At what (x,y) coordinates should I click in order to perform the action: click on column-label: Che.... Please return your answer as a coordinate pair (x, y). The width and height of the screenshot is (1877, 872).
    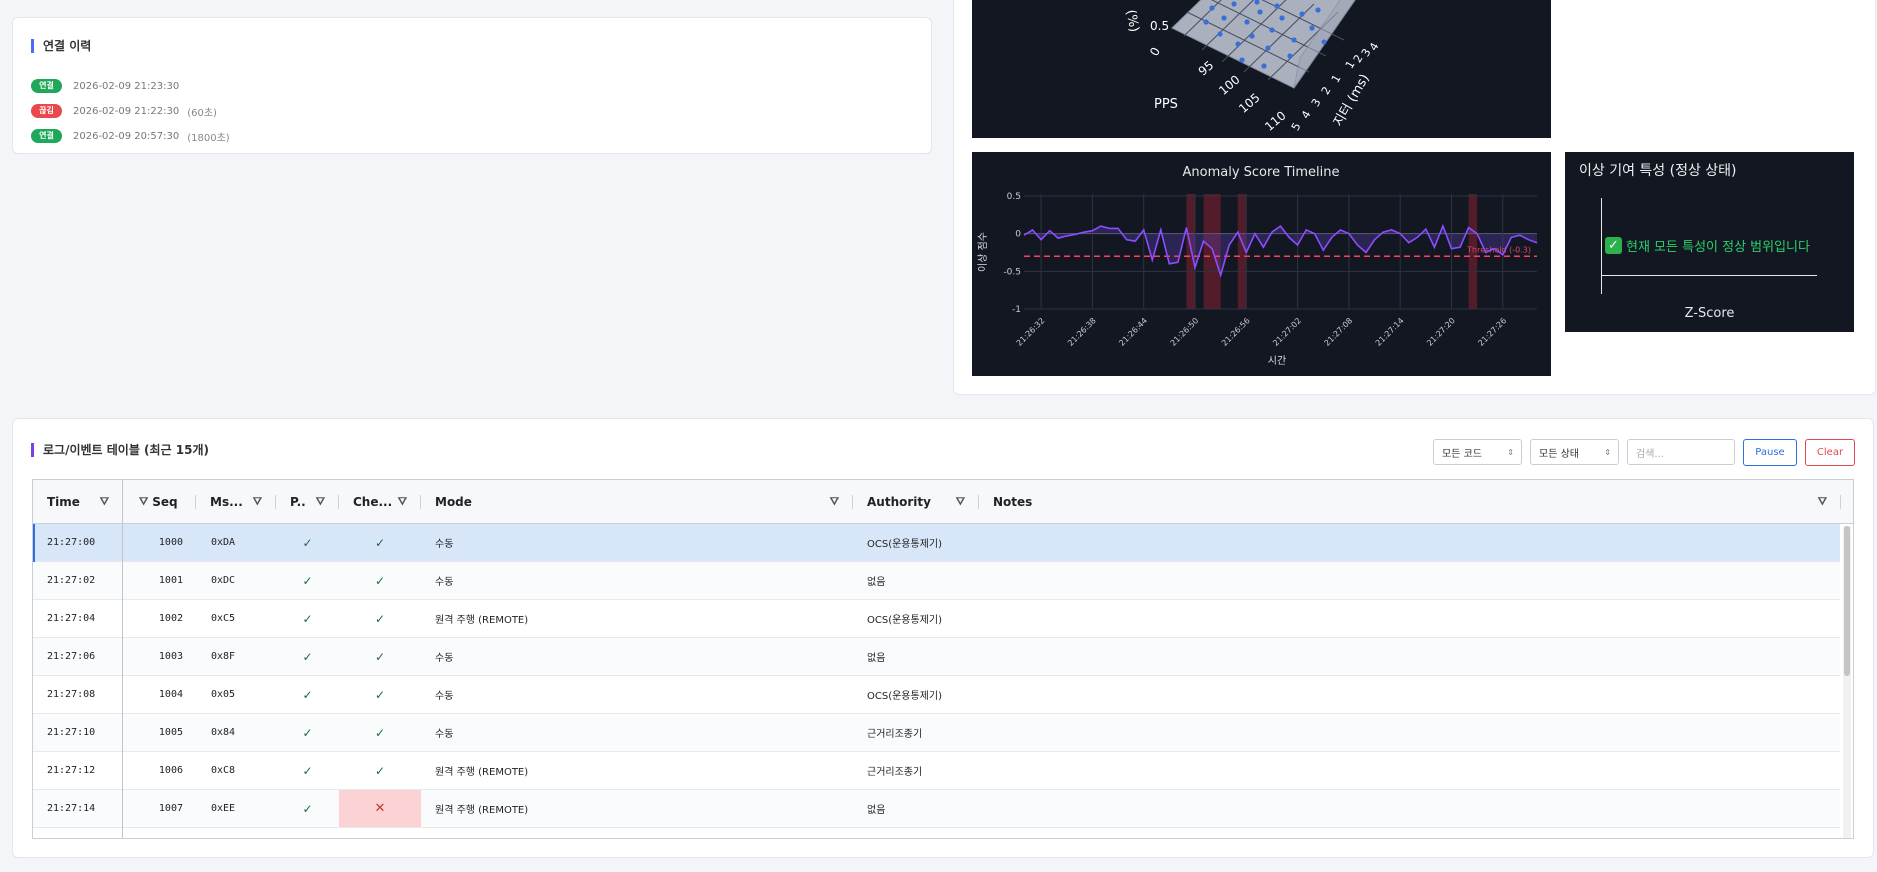
    Looking at the image, I should click on (373, 502).